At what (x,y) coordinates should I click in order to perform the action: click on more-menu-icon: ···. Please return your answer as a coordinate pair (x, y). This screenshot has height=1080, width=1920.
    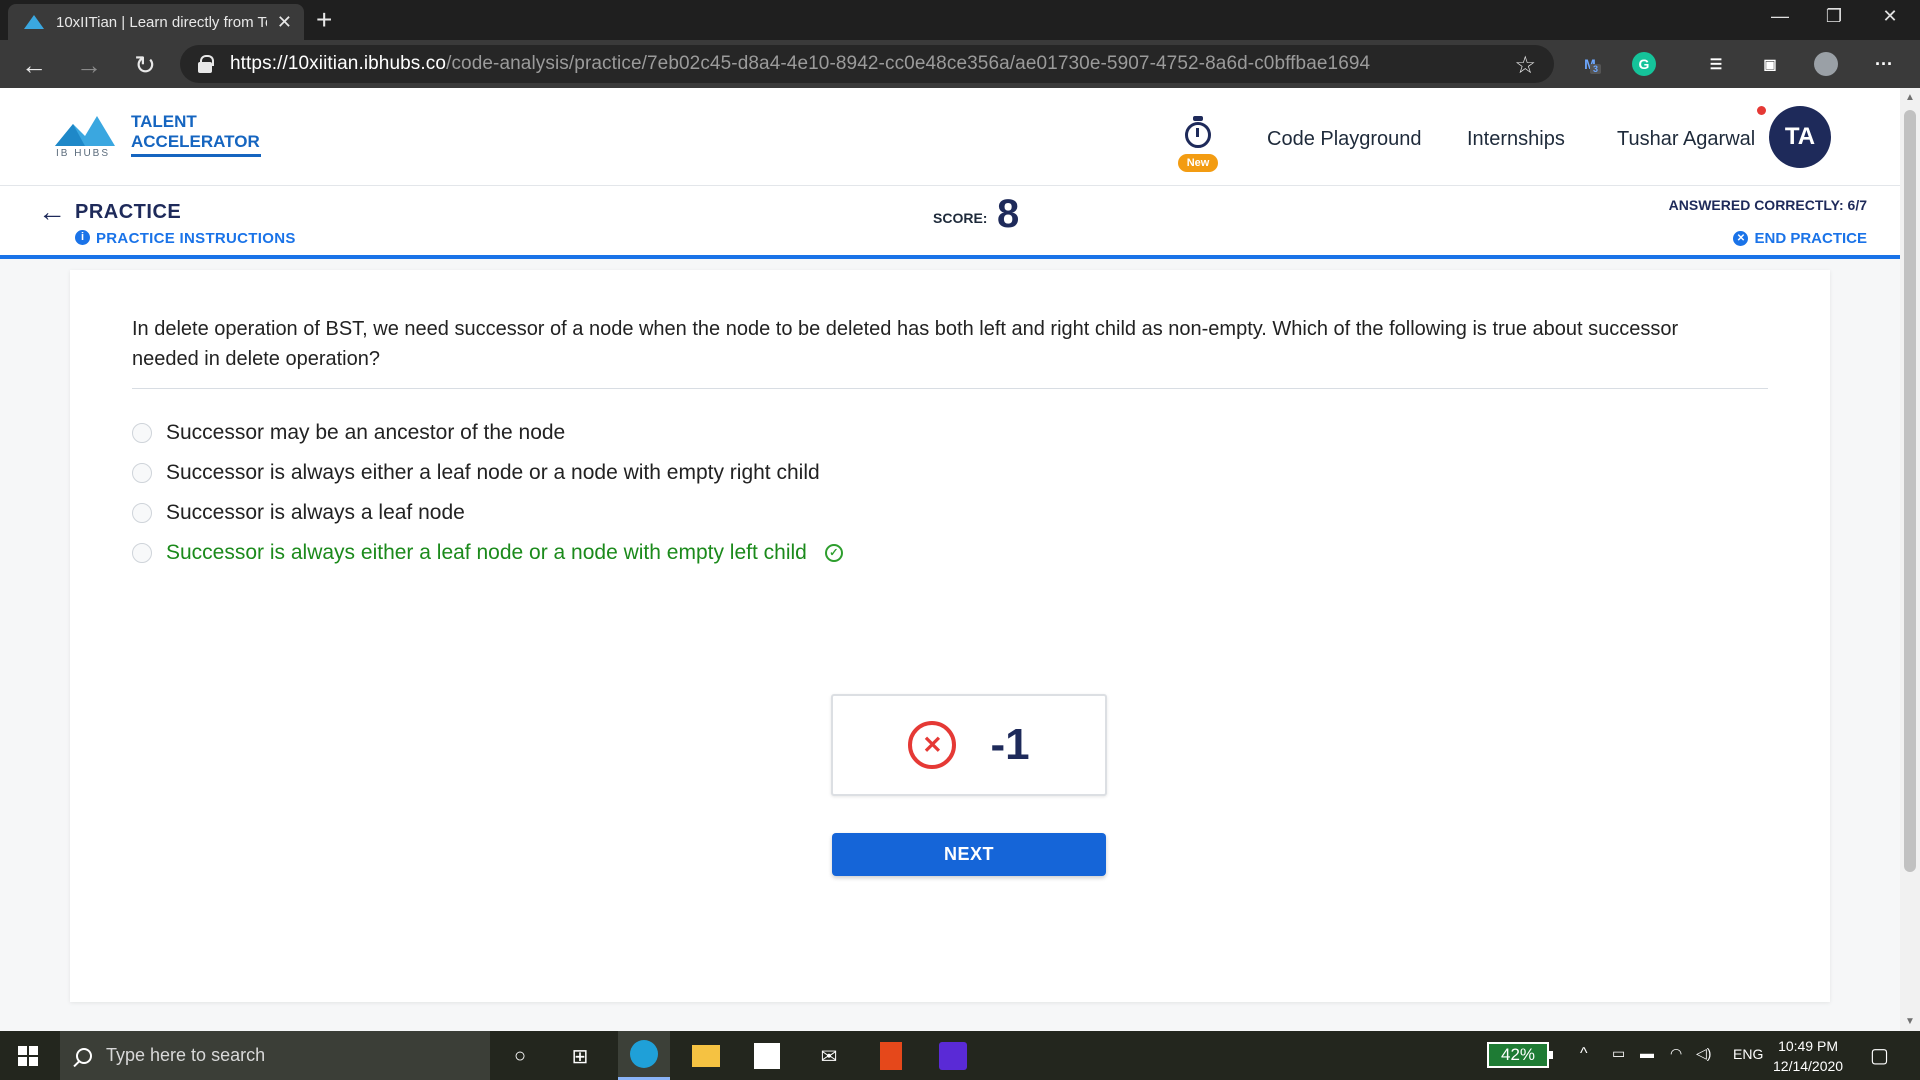
    Looking at the image, I should click on (1884, 64).